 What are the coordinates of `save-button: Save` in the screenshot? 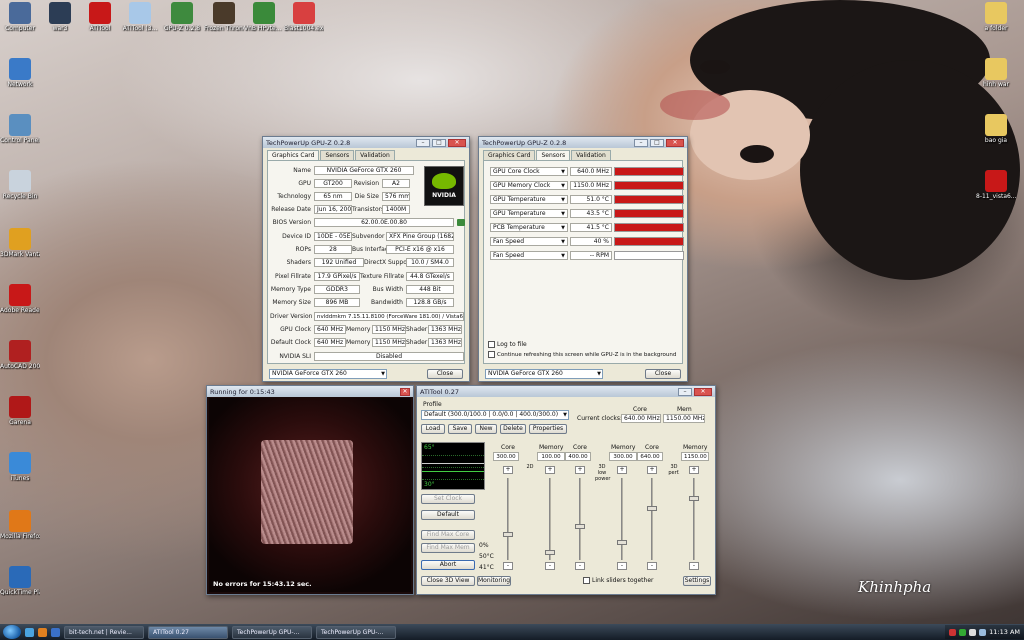 It's located at (460, 429).